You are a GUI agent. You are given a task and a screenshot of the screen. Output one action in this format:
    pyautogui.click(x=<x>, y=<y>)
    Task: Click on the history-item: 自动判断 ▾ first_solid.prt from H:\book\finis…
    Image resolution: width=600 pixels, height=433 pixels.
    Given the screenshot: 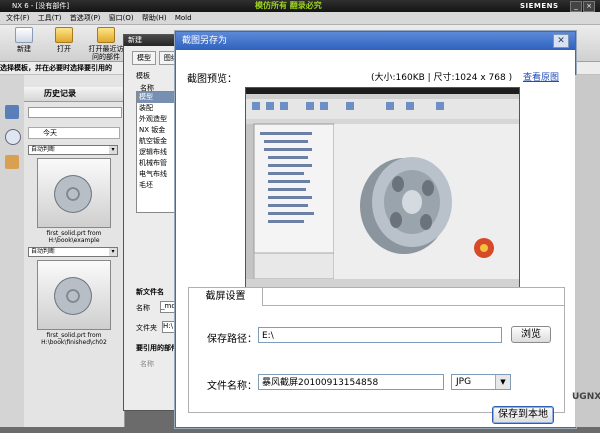 What is the action you would take?
    pyautogui.click(x=74, y=296)
    